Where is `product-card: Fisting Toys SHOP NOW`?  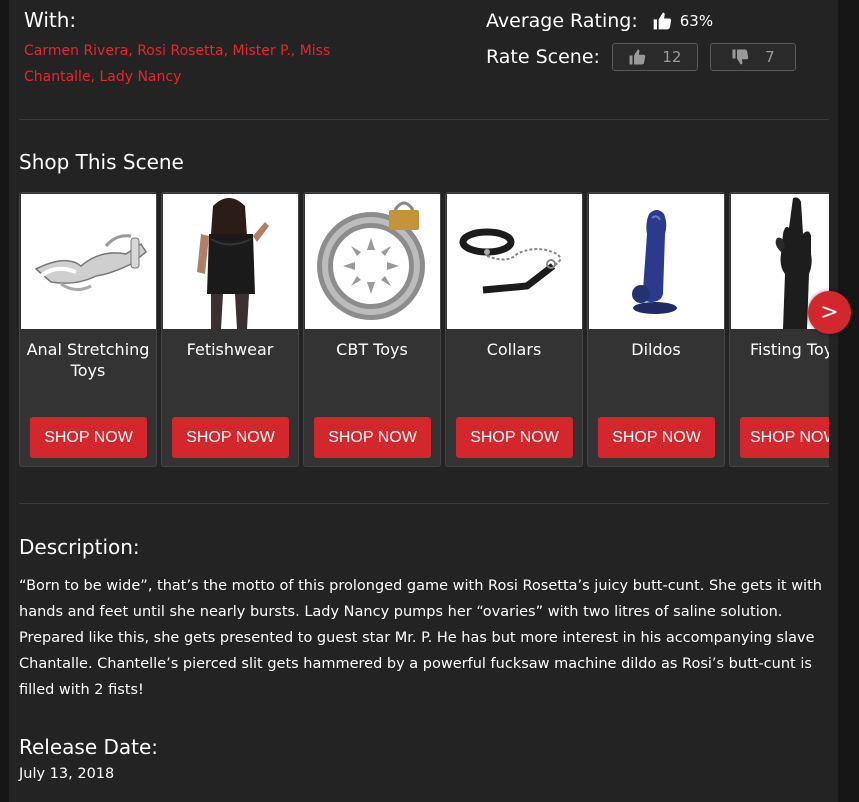
product-card: Fisting Toys SHOP NOW is located at coordinates (779, 329).